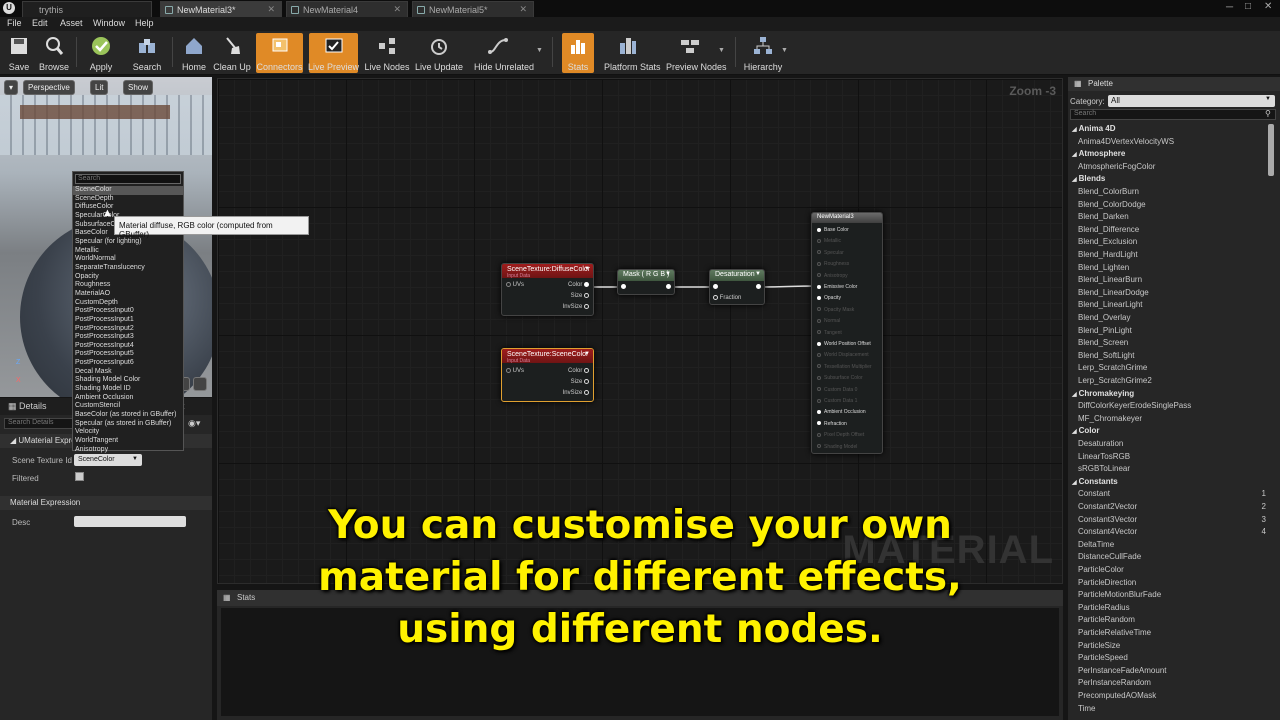  I want to click on palette-item: Blend_Lighten, so click(1103, 267).